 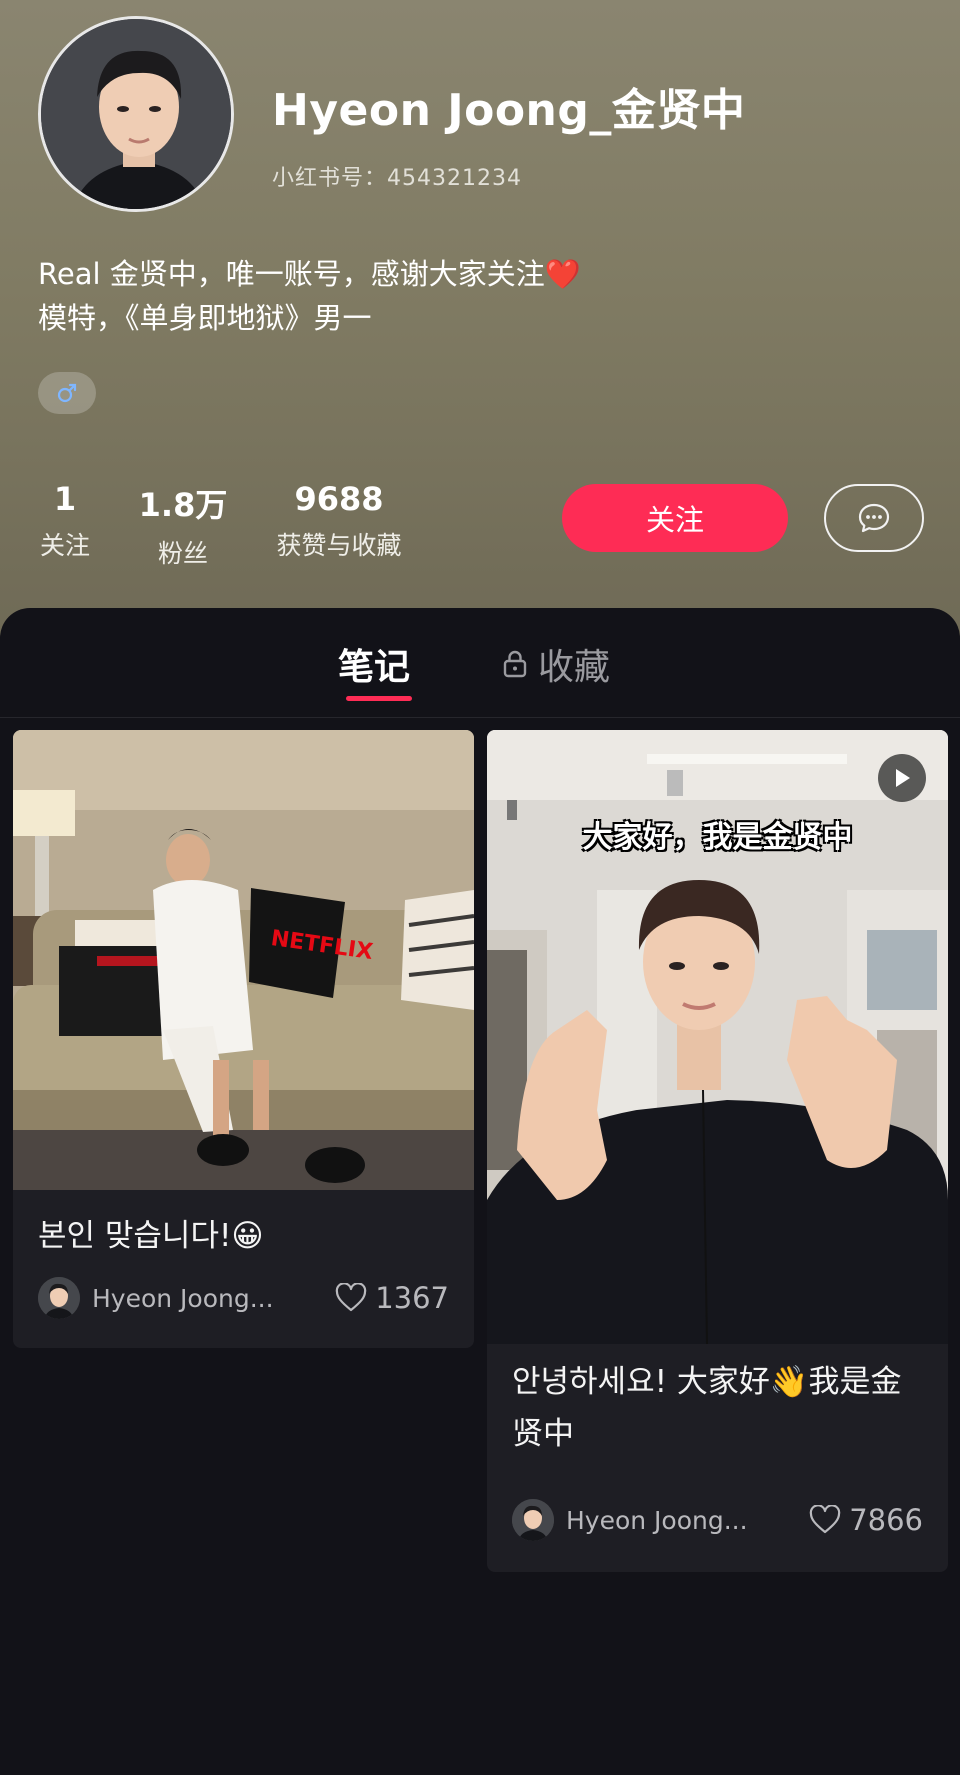 I want to click on profile-bio: Real 金贤中，唯一账号，感谢大家关注❤️ 模特，《单身即地狱》男一, so click(x=309, y=296).